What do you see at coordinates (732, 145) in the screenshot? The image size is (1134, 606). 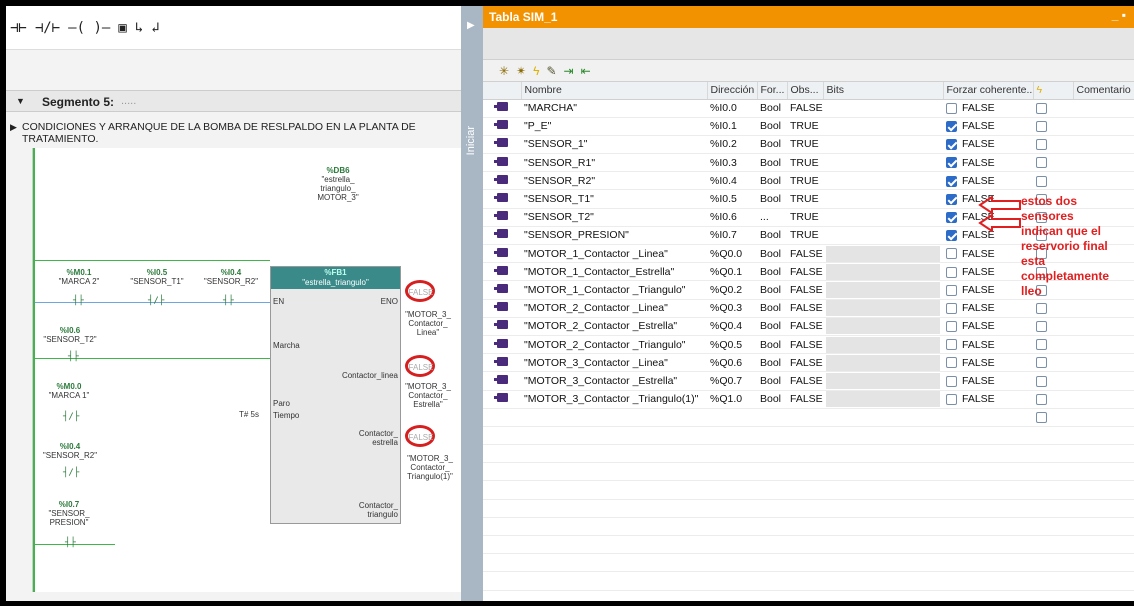 I see `cell-direccion: %I0.2` at bounding box center [732, 145].